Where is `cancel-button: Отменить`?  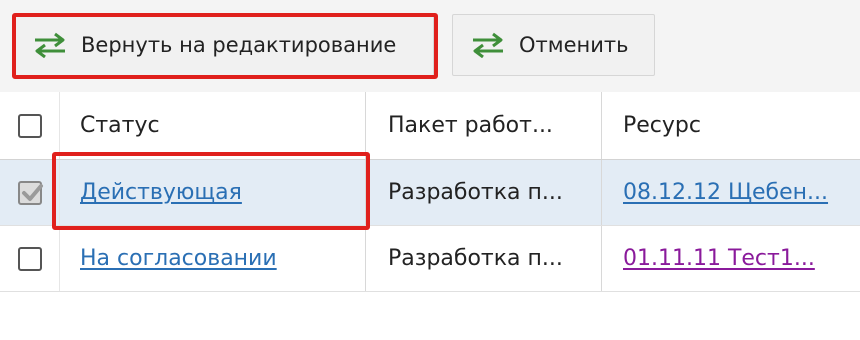 cancel-button: Отменить is located at coordinates (553, 45).